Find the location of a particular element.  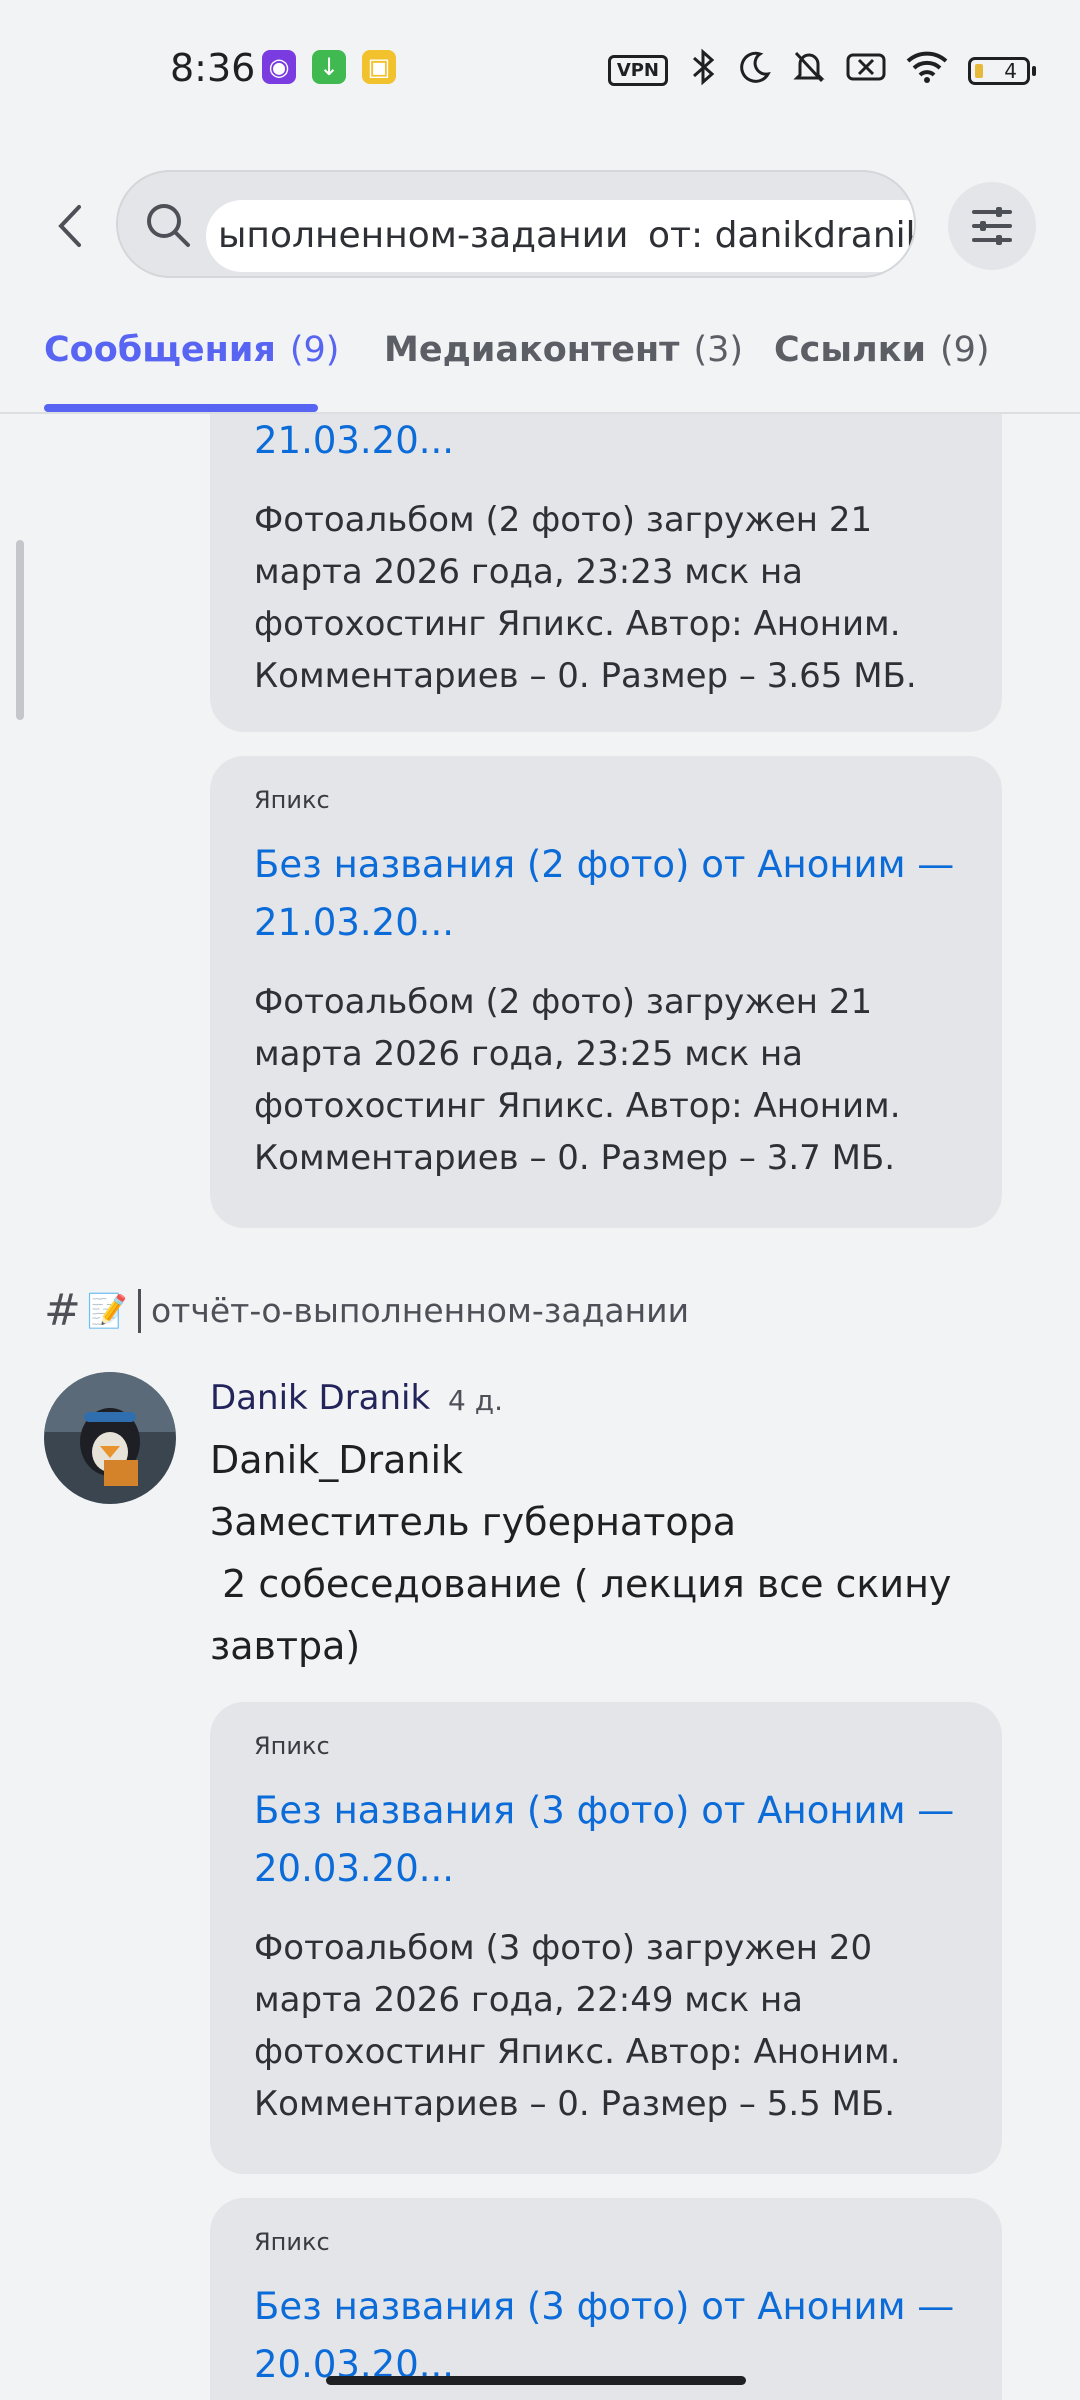

search-chip-author: от: danikdranik5 is located at coordinates (770, 236).